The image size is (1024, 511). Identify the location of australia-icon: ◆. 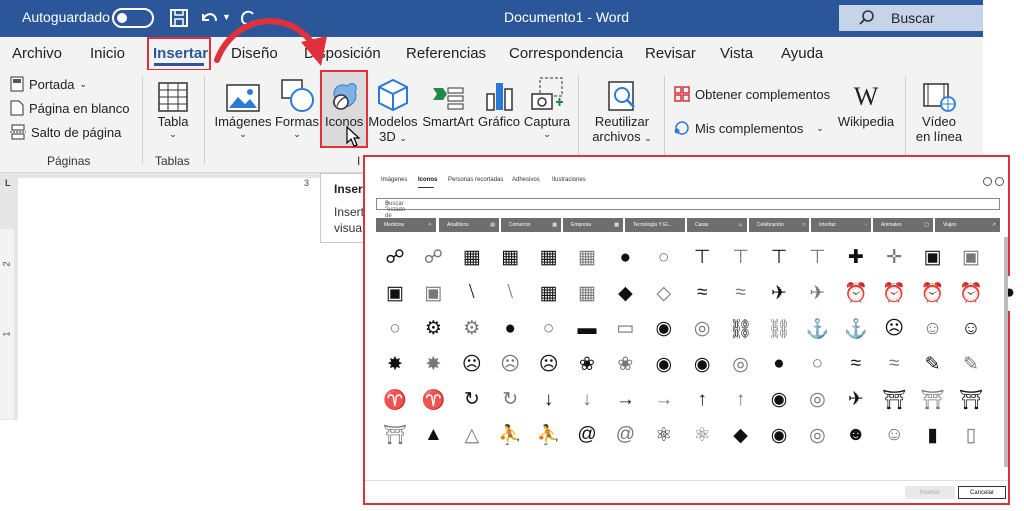
(740, 435).